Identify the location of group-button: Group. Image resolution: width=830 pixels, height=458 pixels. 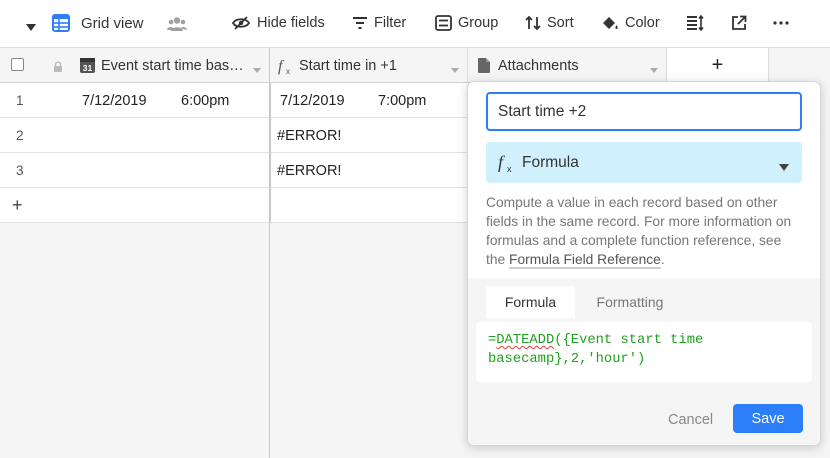
(466, 23).